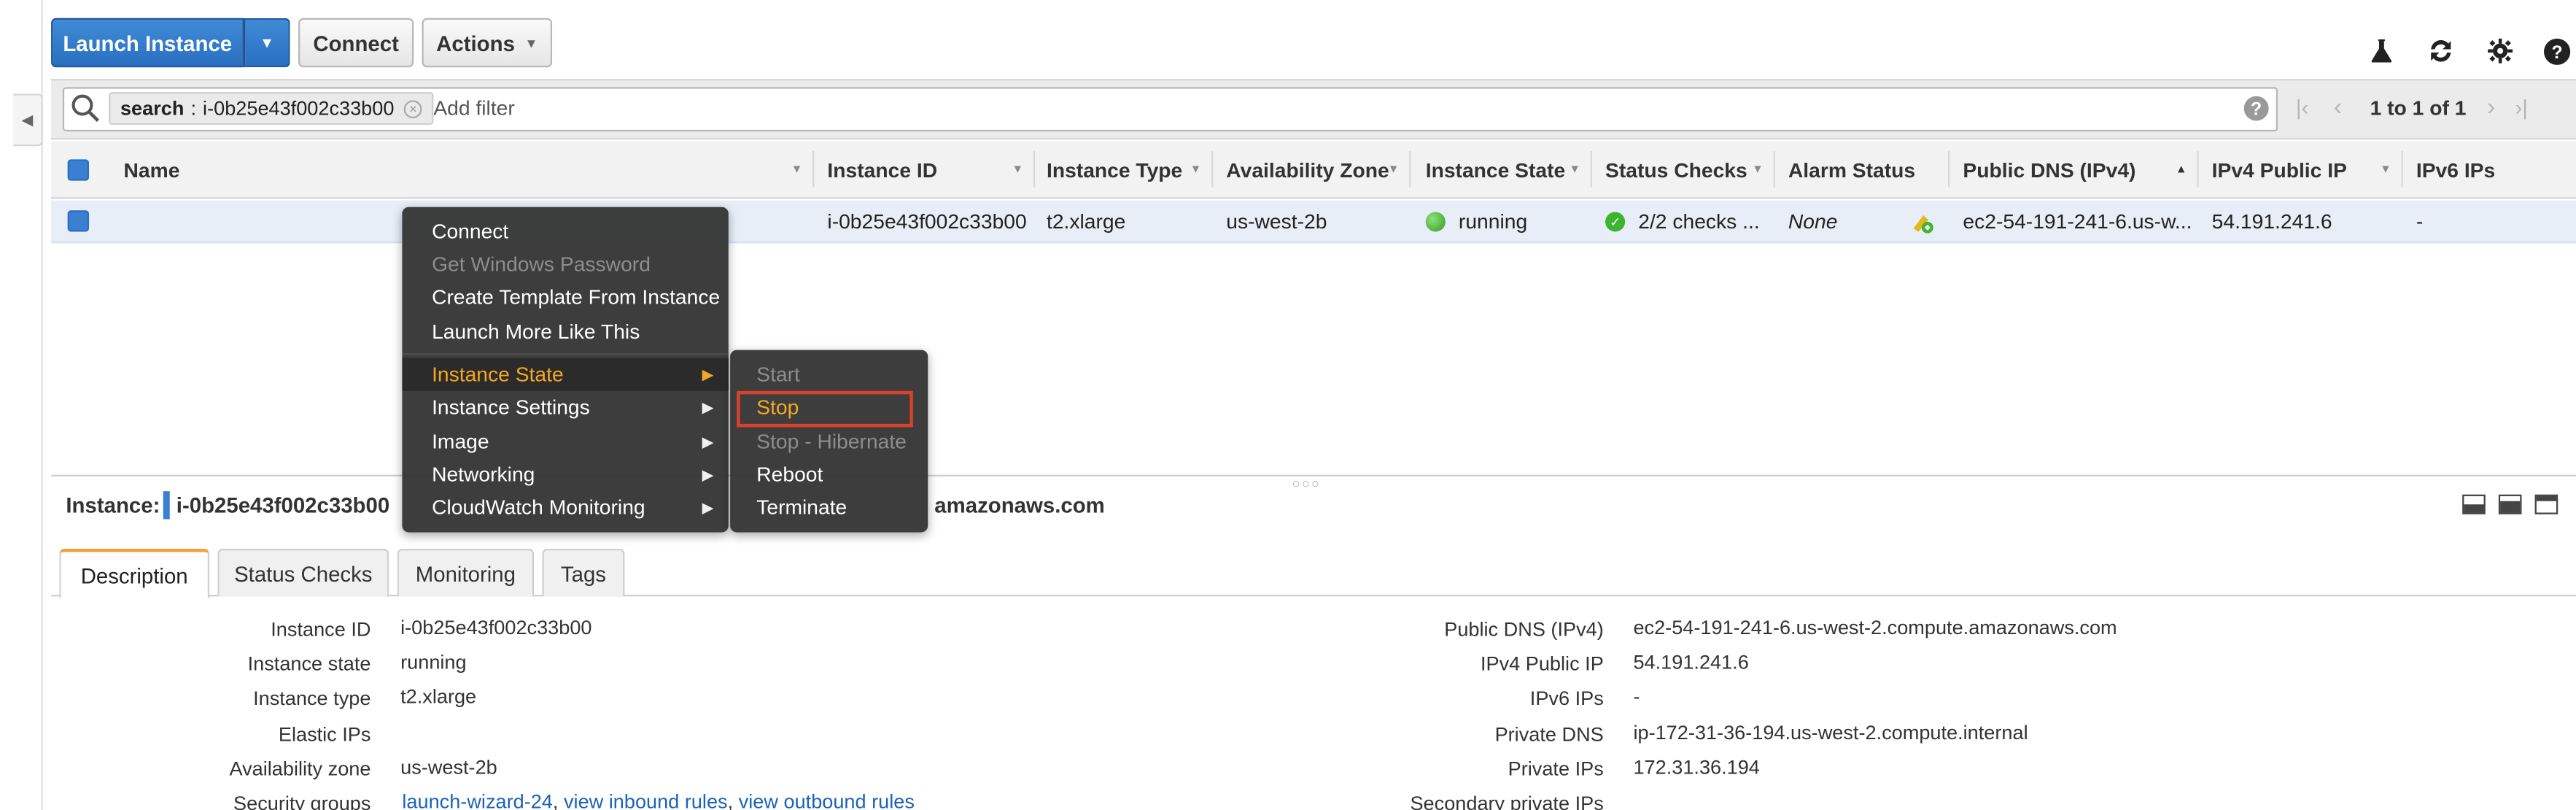  What do you see at coordinates (1637, 696) in the screenshot?
I see `field-value: -` at bounding box center [1637, 696].